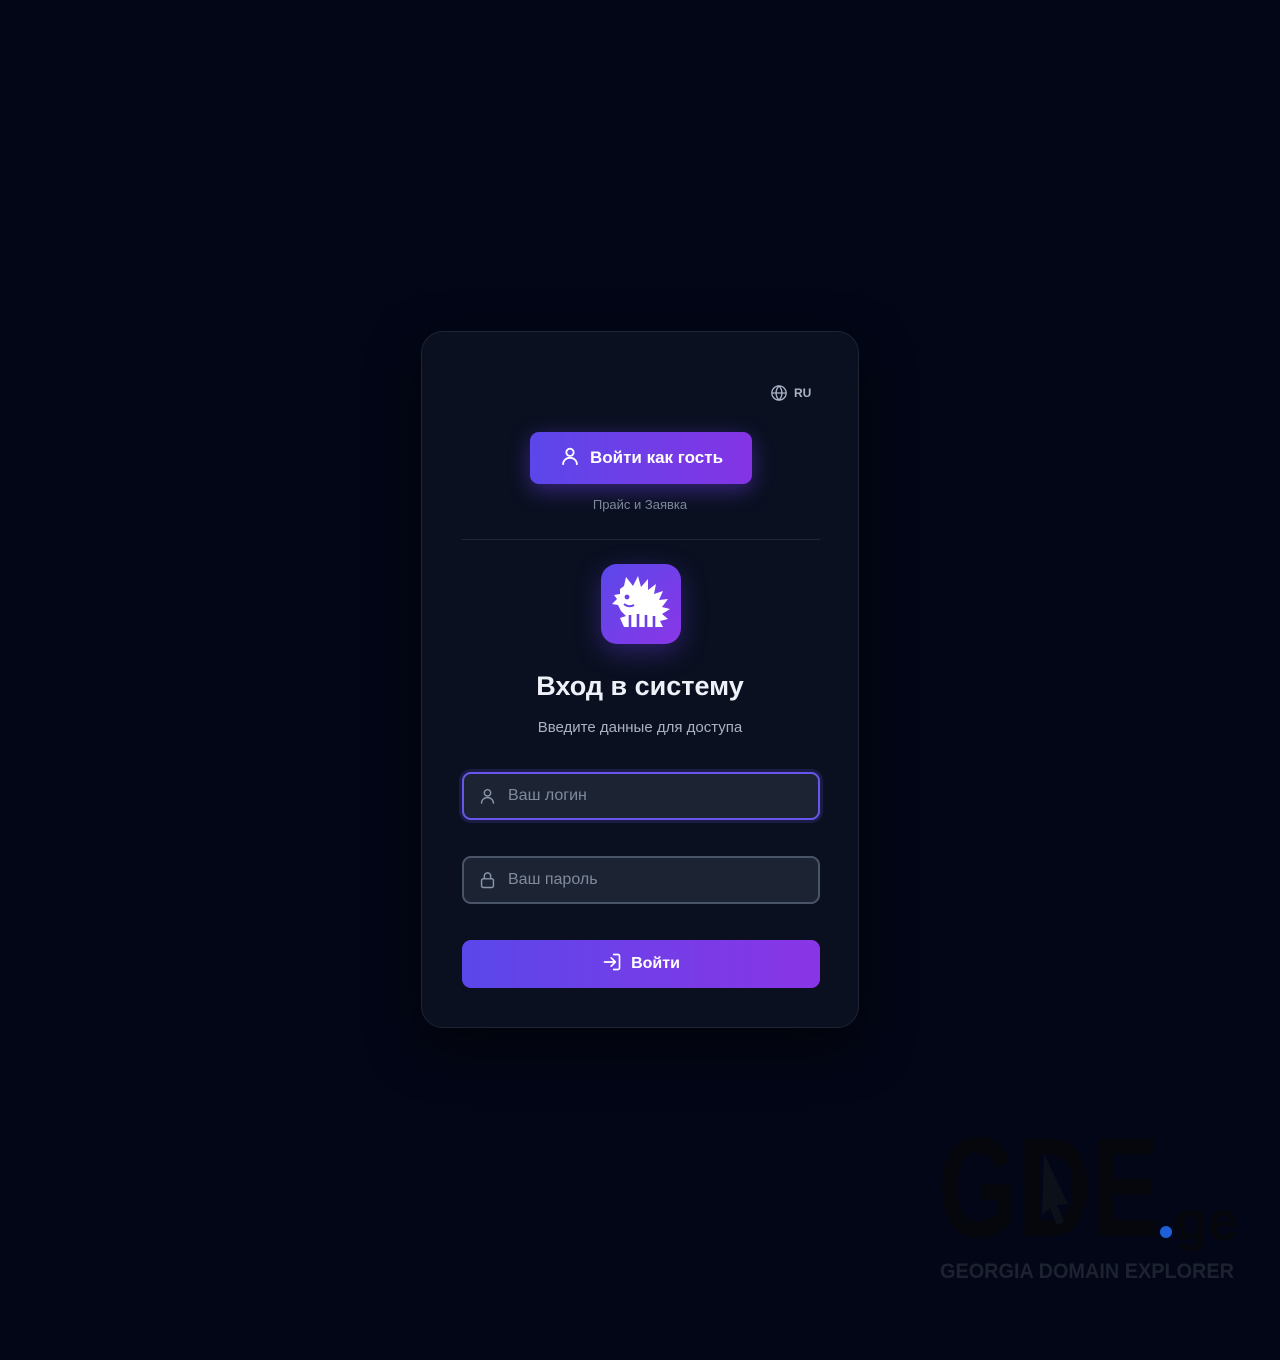  I want to click on guest-login-button: Войти как гость, so click(641, 458).